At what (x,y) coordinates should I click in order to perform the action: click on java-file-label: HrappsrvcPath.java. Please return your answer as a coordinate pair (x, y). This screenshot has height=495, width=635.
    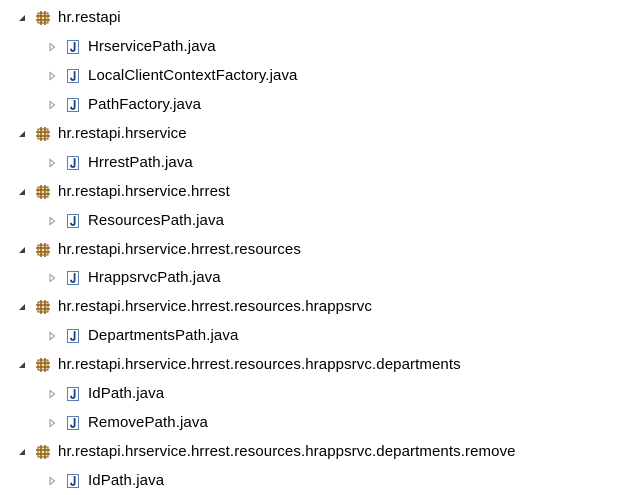
    Looking at the image, I should click on (154, 278).